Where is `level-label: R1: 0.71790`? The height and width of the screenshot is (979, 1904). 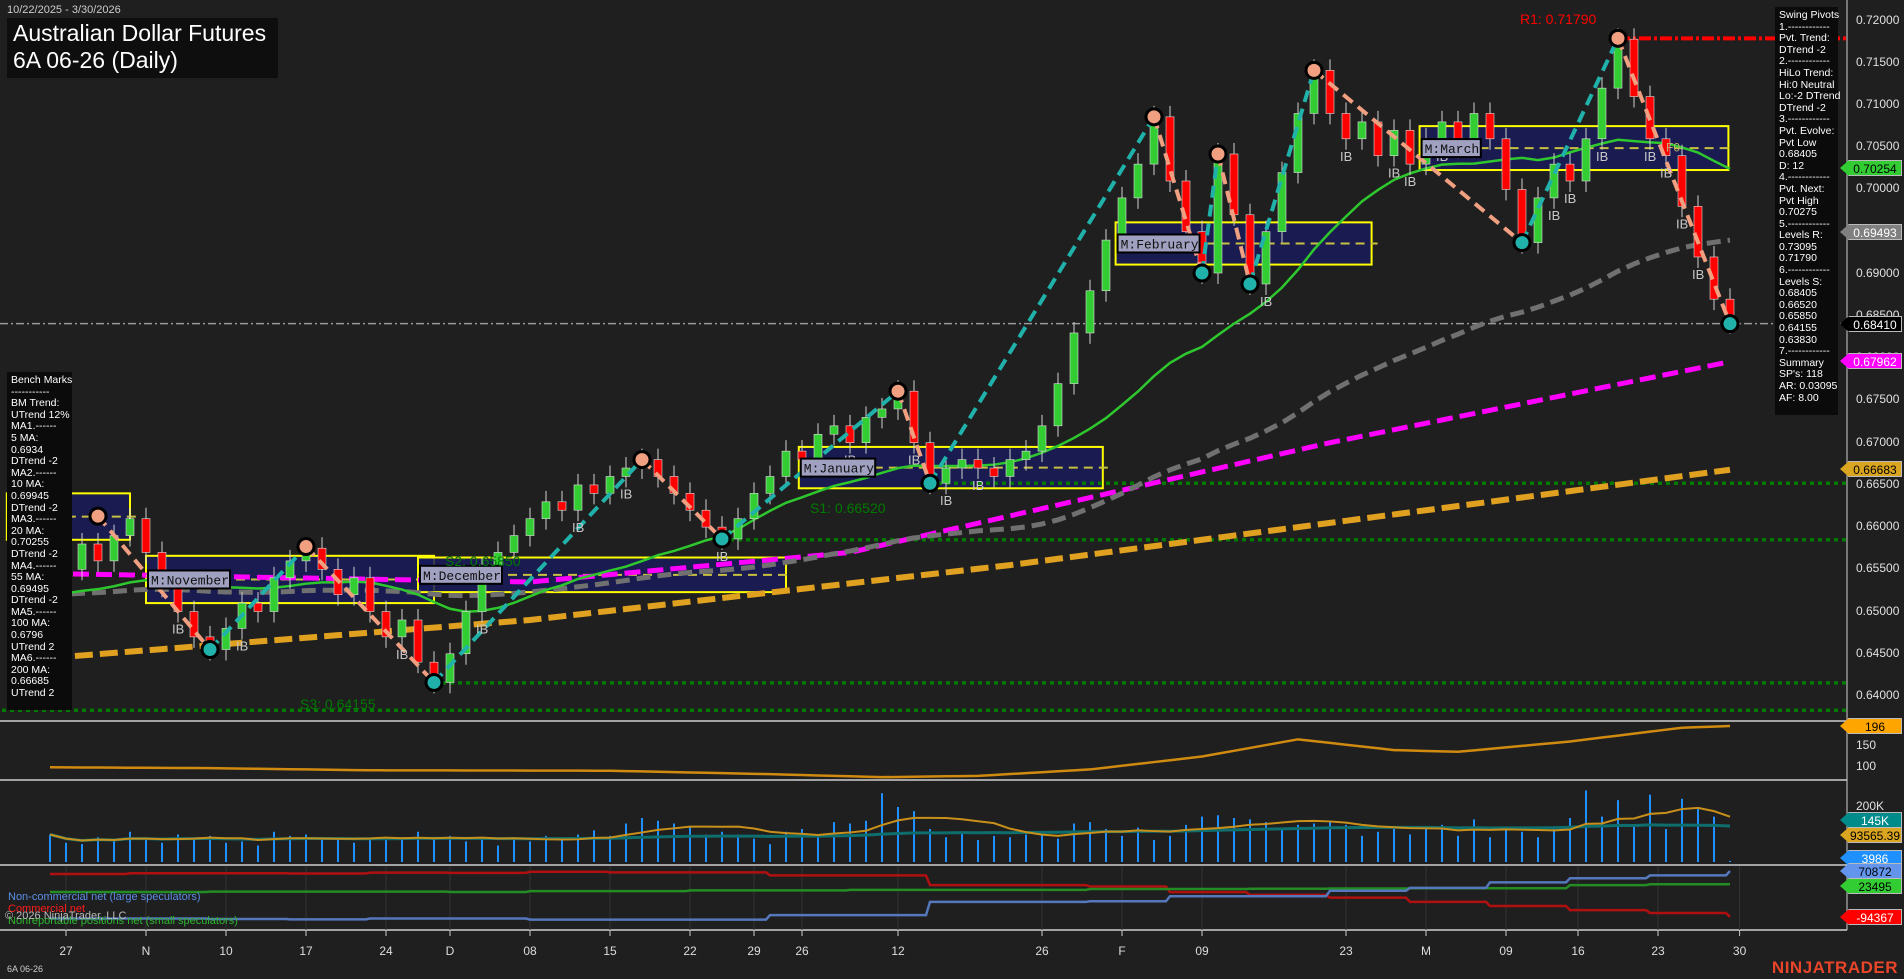 level-label: R1: 0.71790 is located at coordinates (1558, 19).